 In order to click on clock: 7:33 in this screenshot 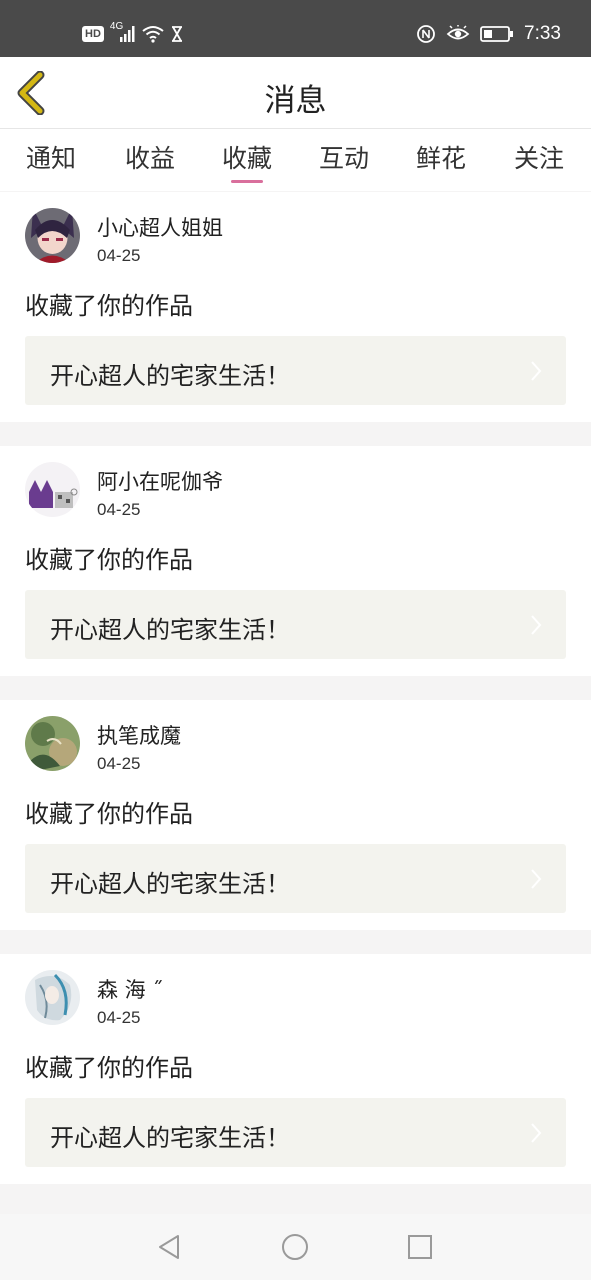, I will do `click(542, 33)`.